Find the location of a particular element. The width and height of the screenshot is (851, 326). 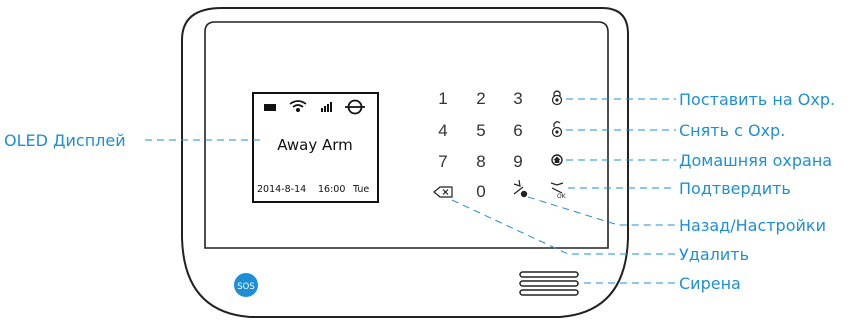

label-disarm: Снять с Охр. is located at coordinates (732, 130).